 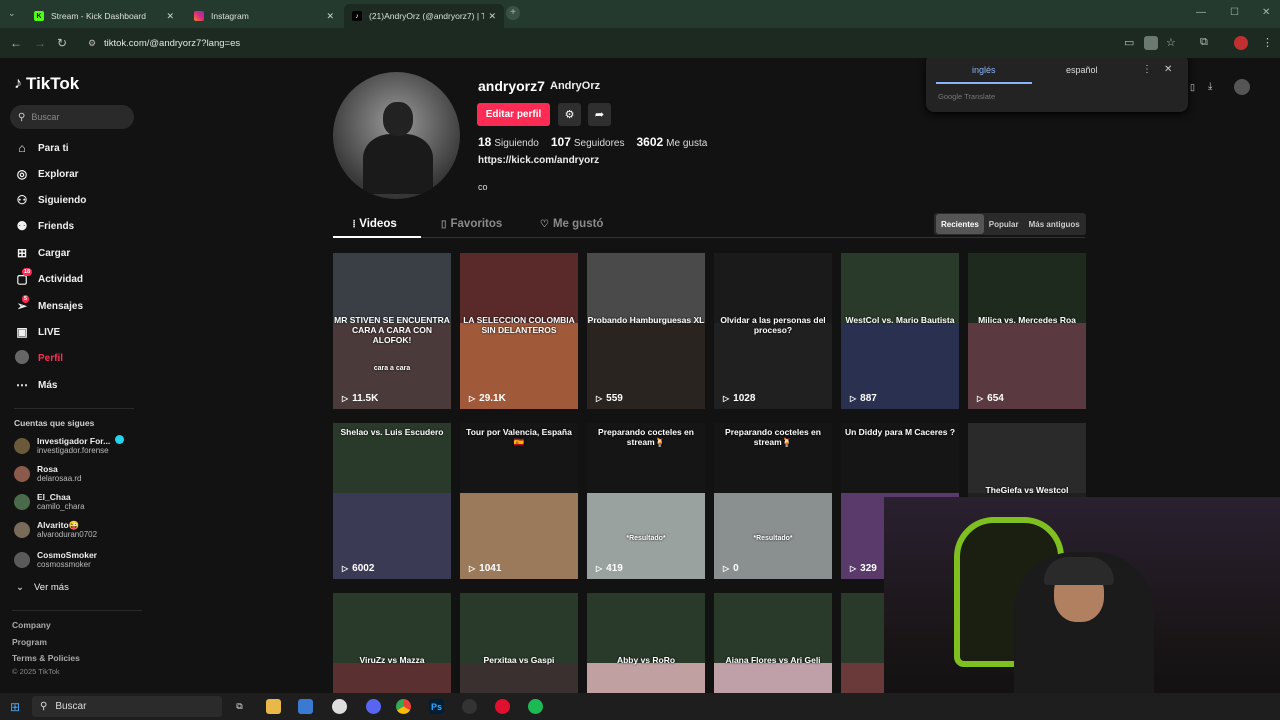 I want to click on store-icon, so click(x=305, y=706).